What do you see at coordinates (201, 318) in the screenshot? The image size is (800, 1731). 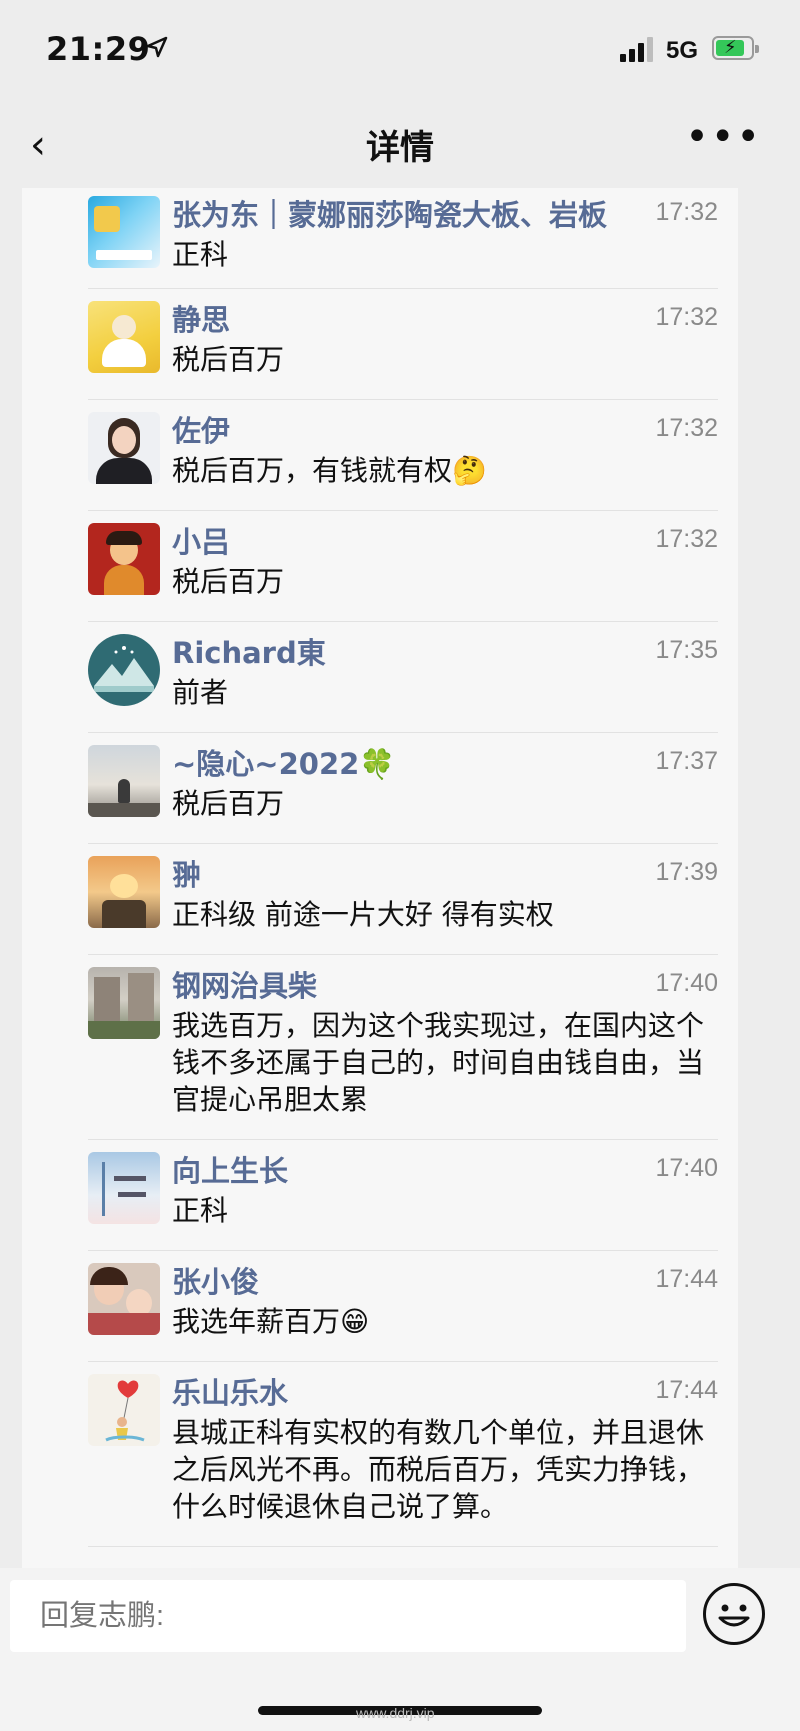 I see `comment-author: 静思` at bounding box center [201, 318].